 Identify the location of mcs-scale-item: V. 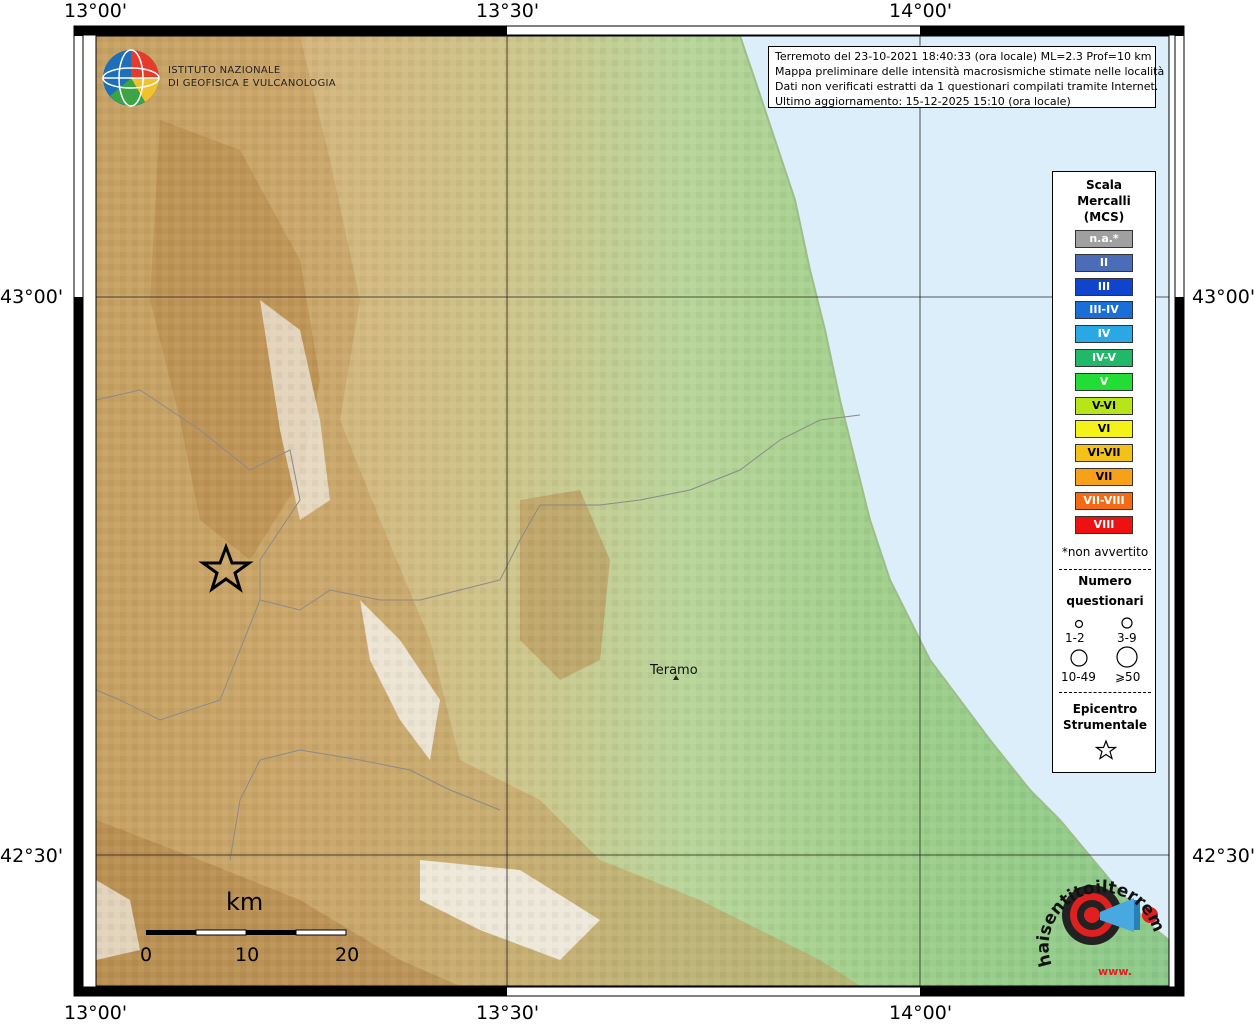
(1104, 381).